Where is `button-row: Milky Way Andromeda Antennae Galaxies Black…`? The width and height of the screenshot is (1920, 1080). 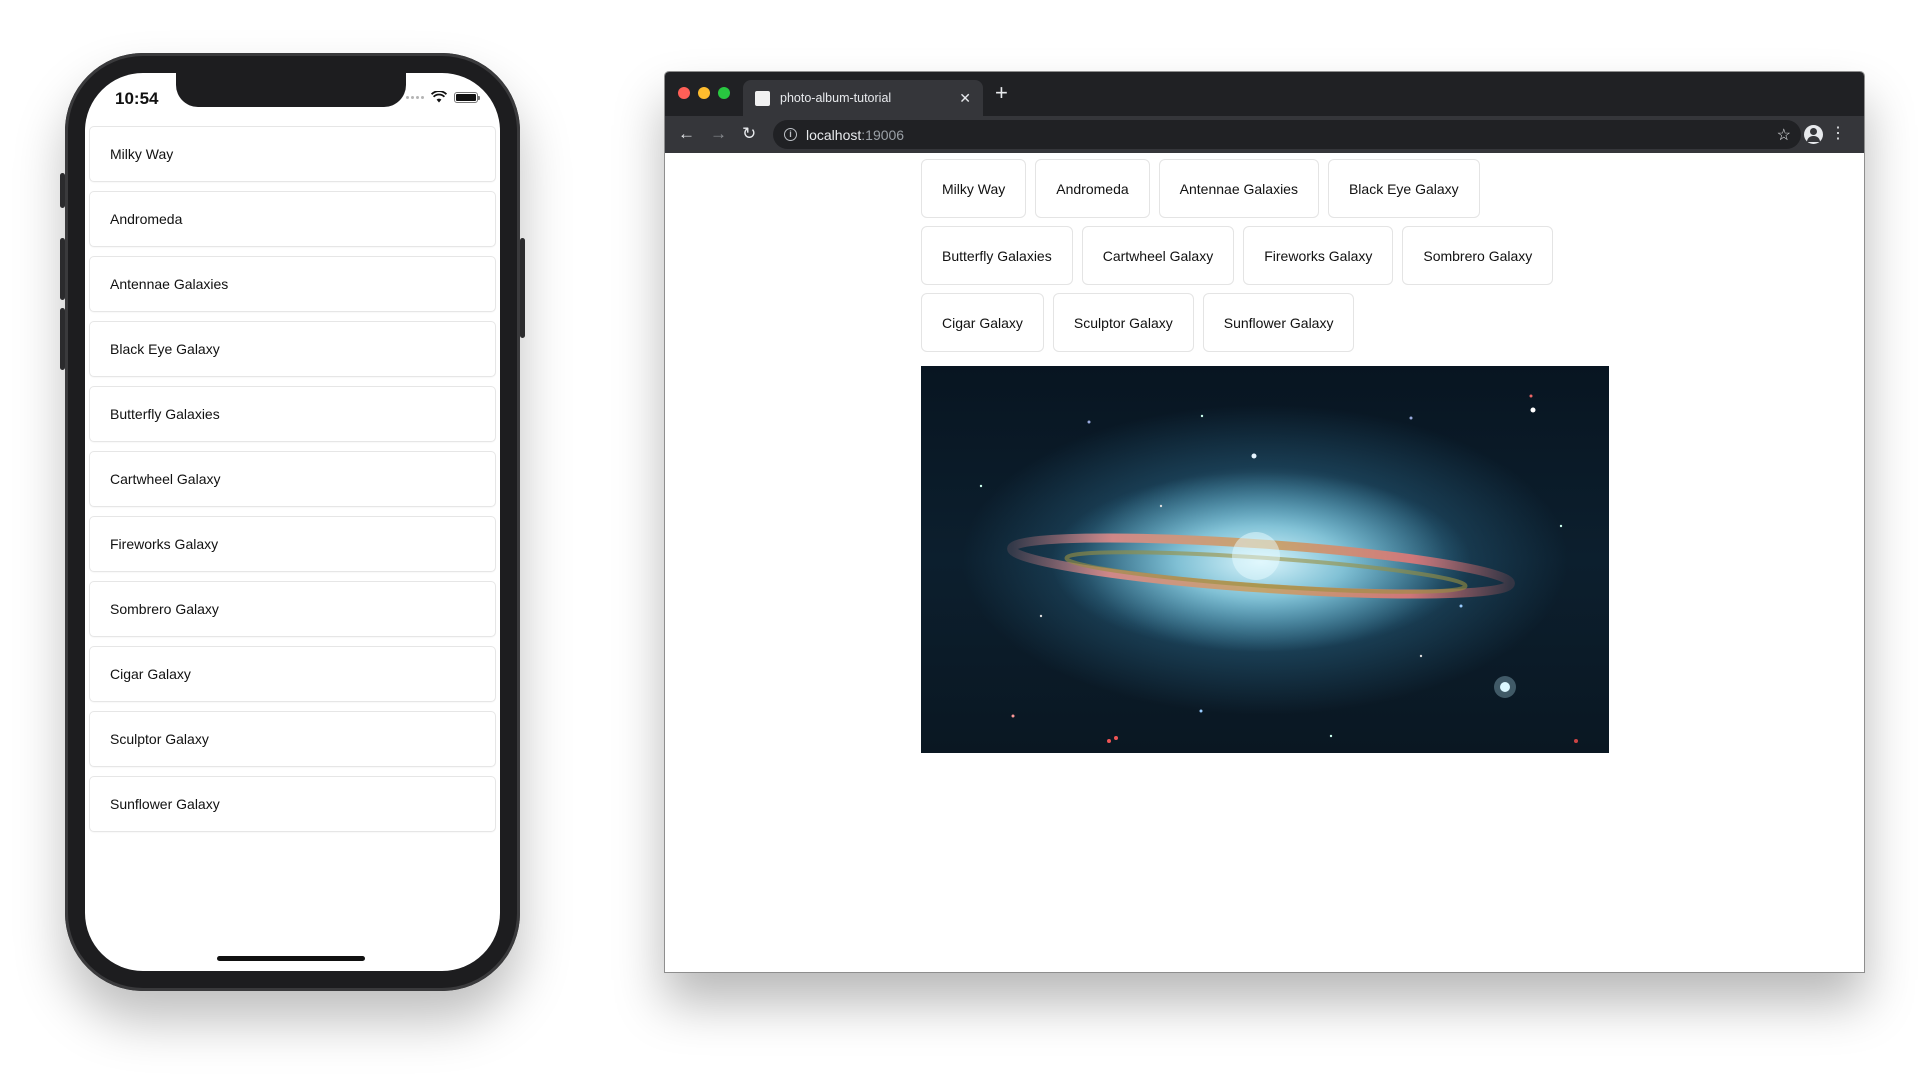 button-row: Milky Way Andromeda Antennae Galaxies Black… is located at coordinates (1271, 188).